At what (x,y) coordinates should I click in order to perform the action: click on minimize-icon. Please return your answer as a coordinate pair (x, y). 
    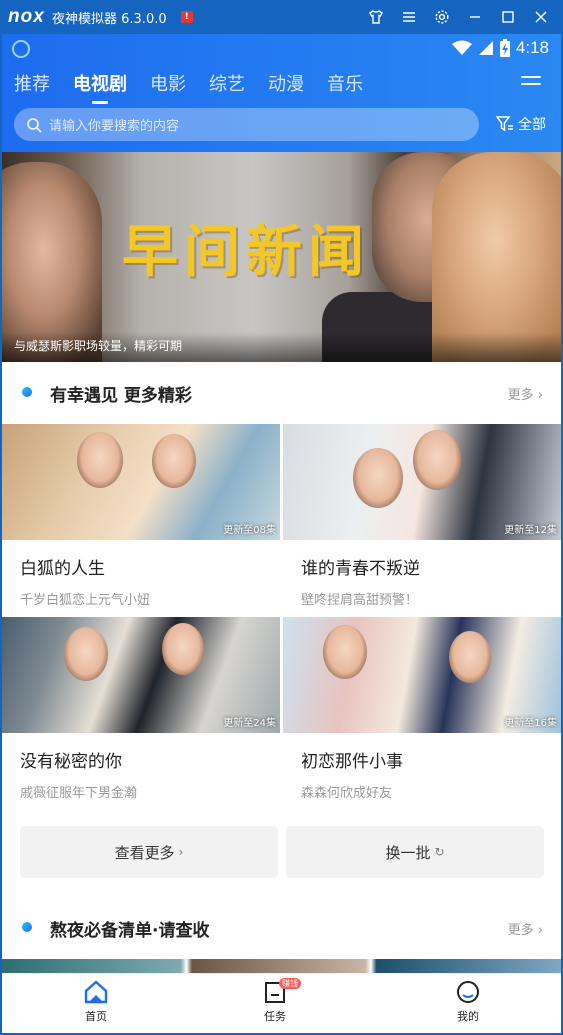
    Looking at the image, I should click on (474, 17).